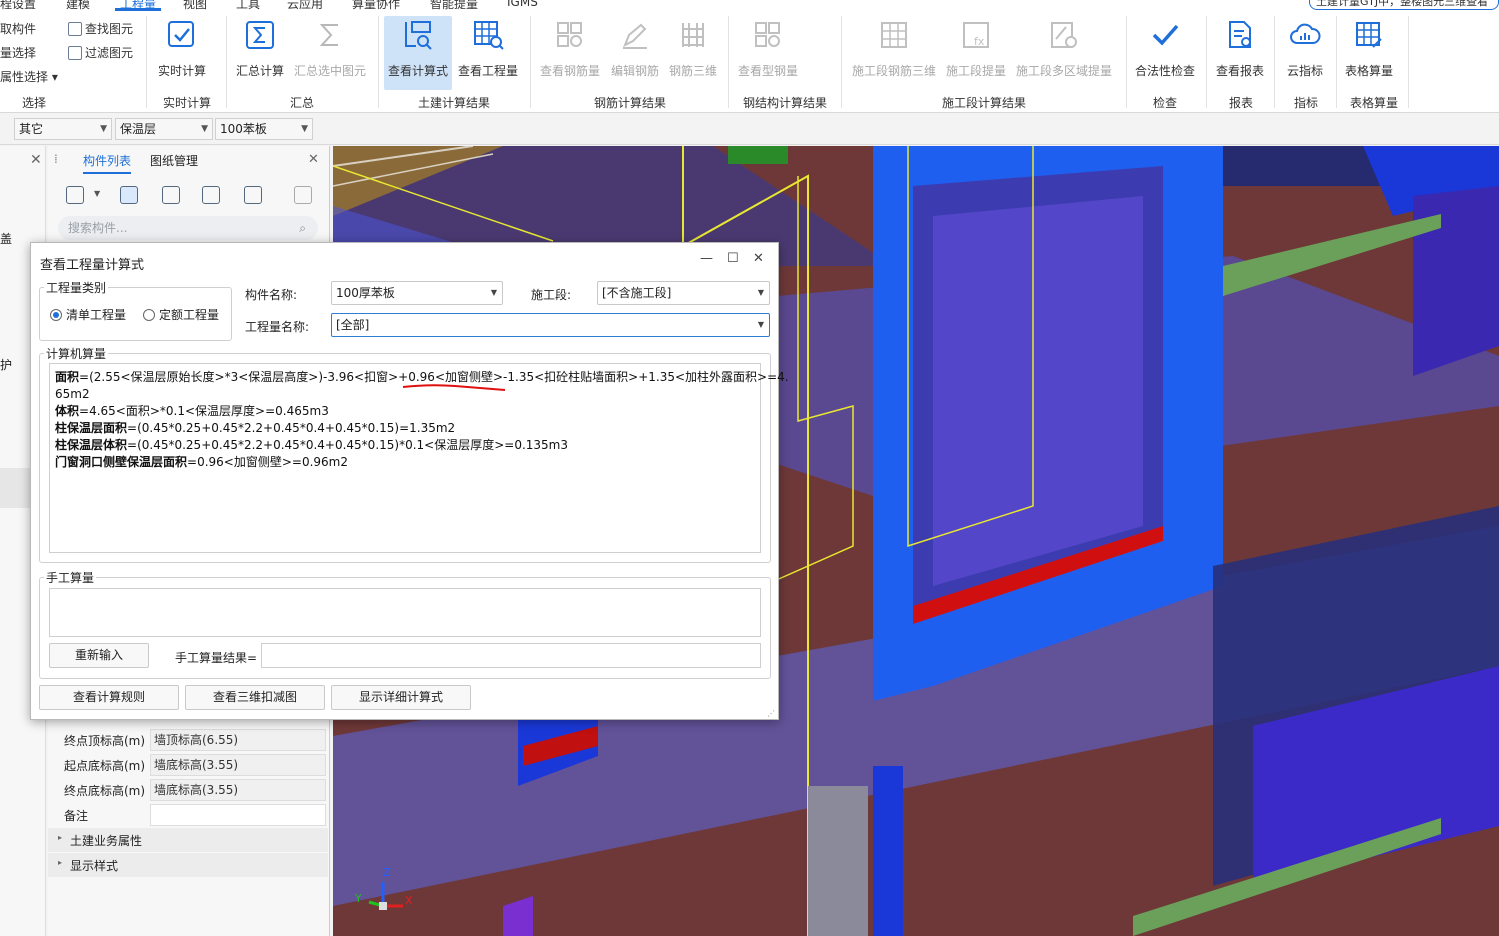 This screenshot has height=936, width=1499. What do you see at coordinates (211, 195) in the screenshot?
I see `duplicate-icon` at bounding box center [211, 195].